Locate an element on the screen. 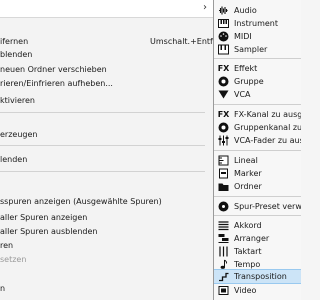 The width and height of the screenshot is (320, 300). submenu-item-group-channel: Gruppenkanal zu aus is located at coordinates (257, 127).